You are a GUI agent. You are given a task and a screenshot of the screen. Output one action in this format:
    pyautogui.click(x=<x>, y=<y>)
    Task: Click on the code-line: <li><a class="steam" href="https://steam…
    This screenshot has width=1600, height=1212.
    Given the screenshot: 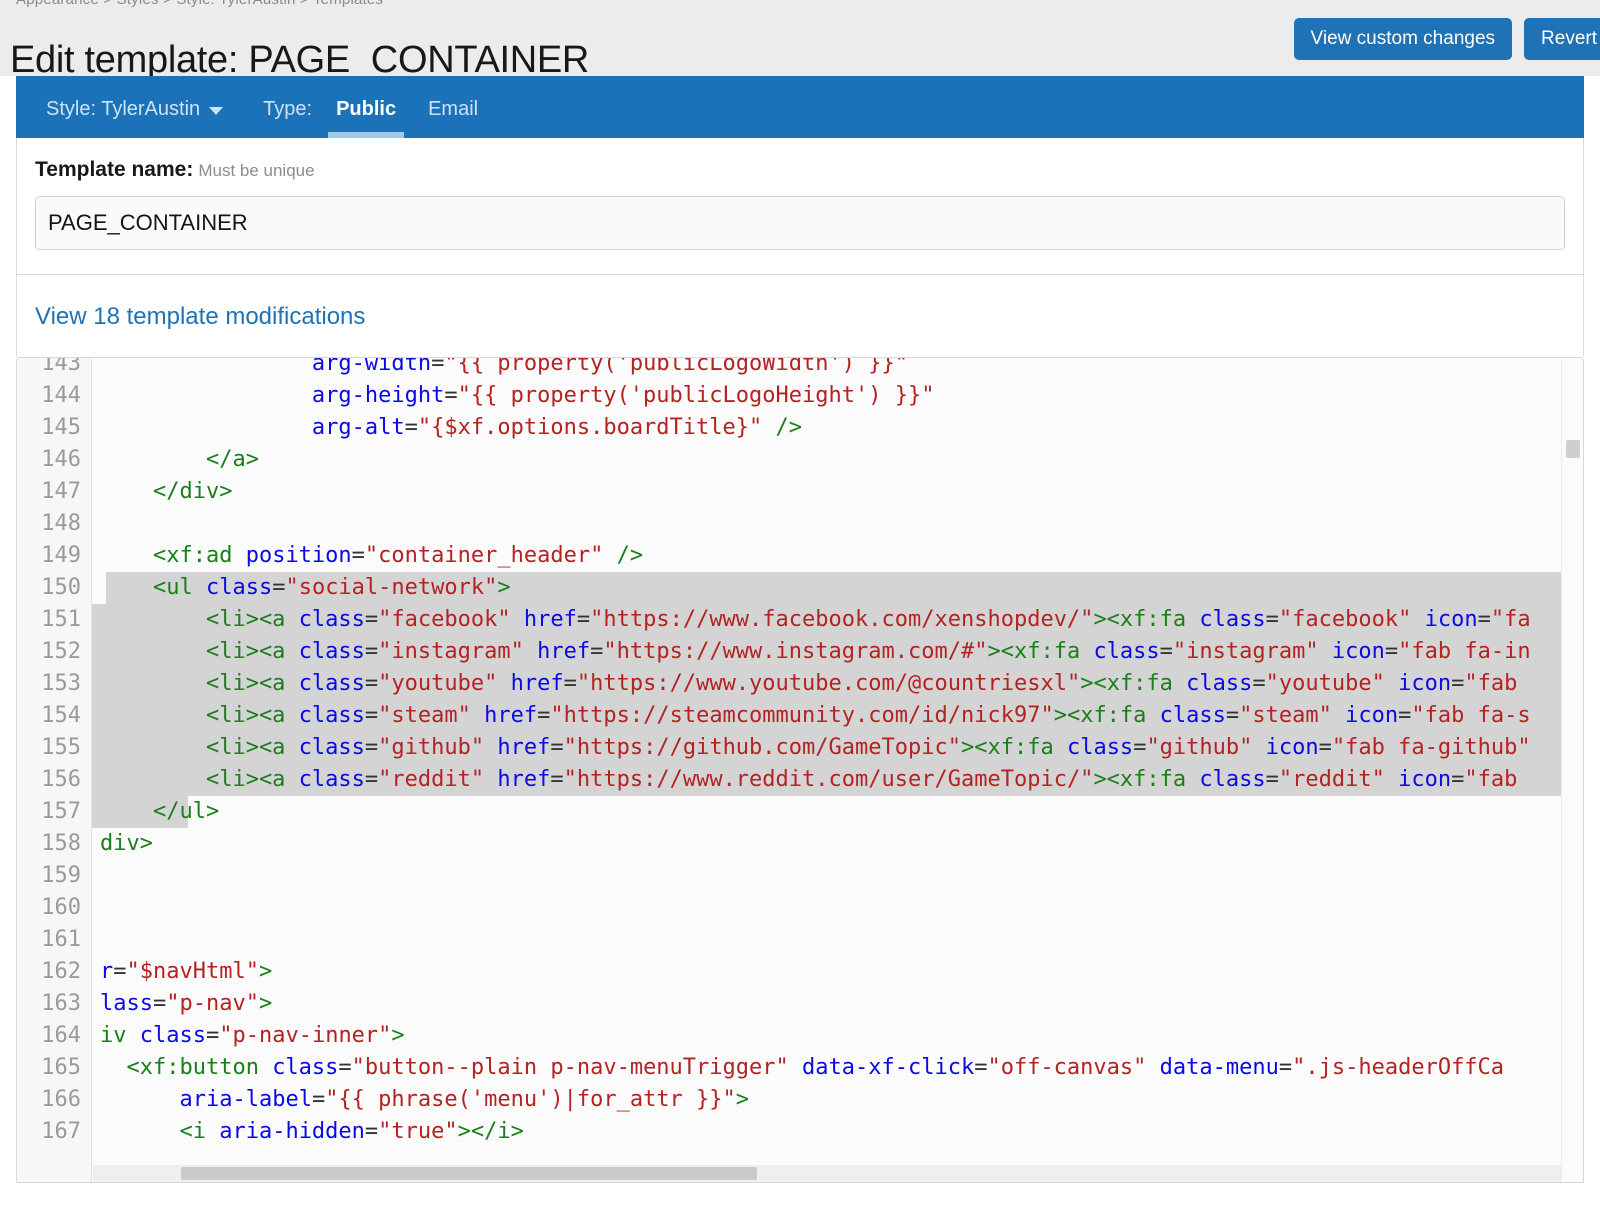 What is the action you would take?
    pyautogui.click(x=837, y=716)
    